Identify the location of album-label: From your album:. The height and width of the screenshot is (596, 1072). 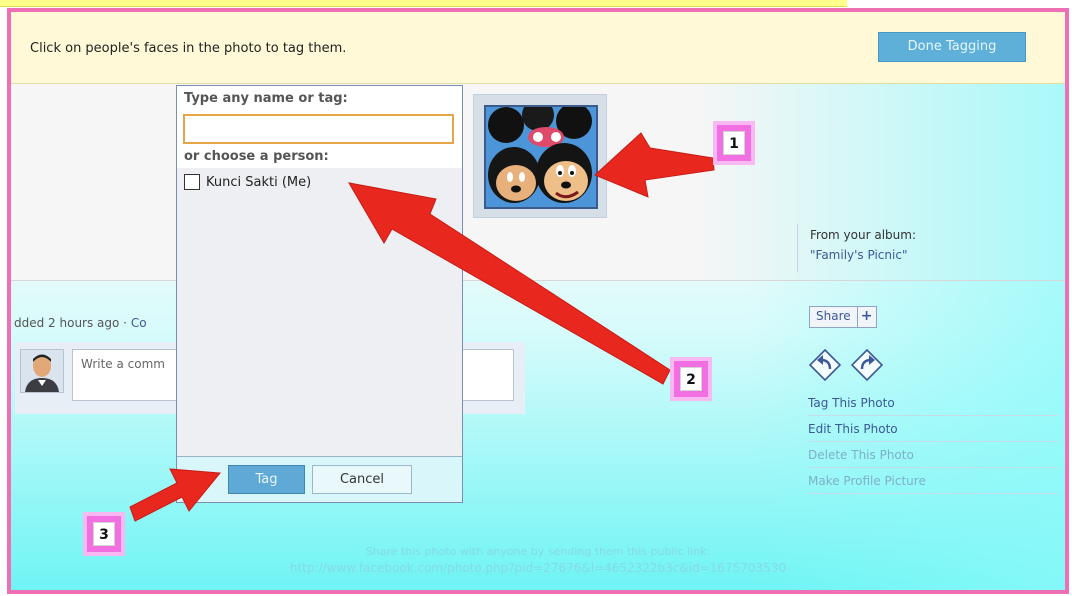
(863, 235).